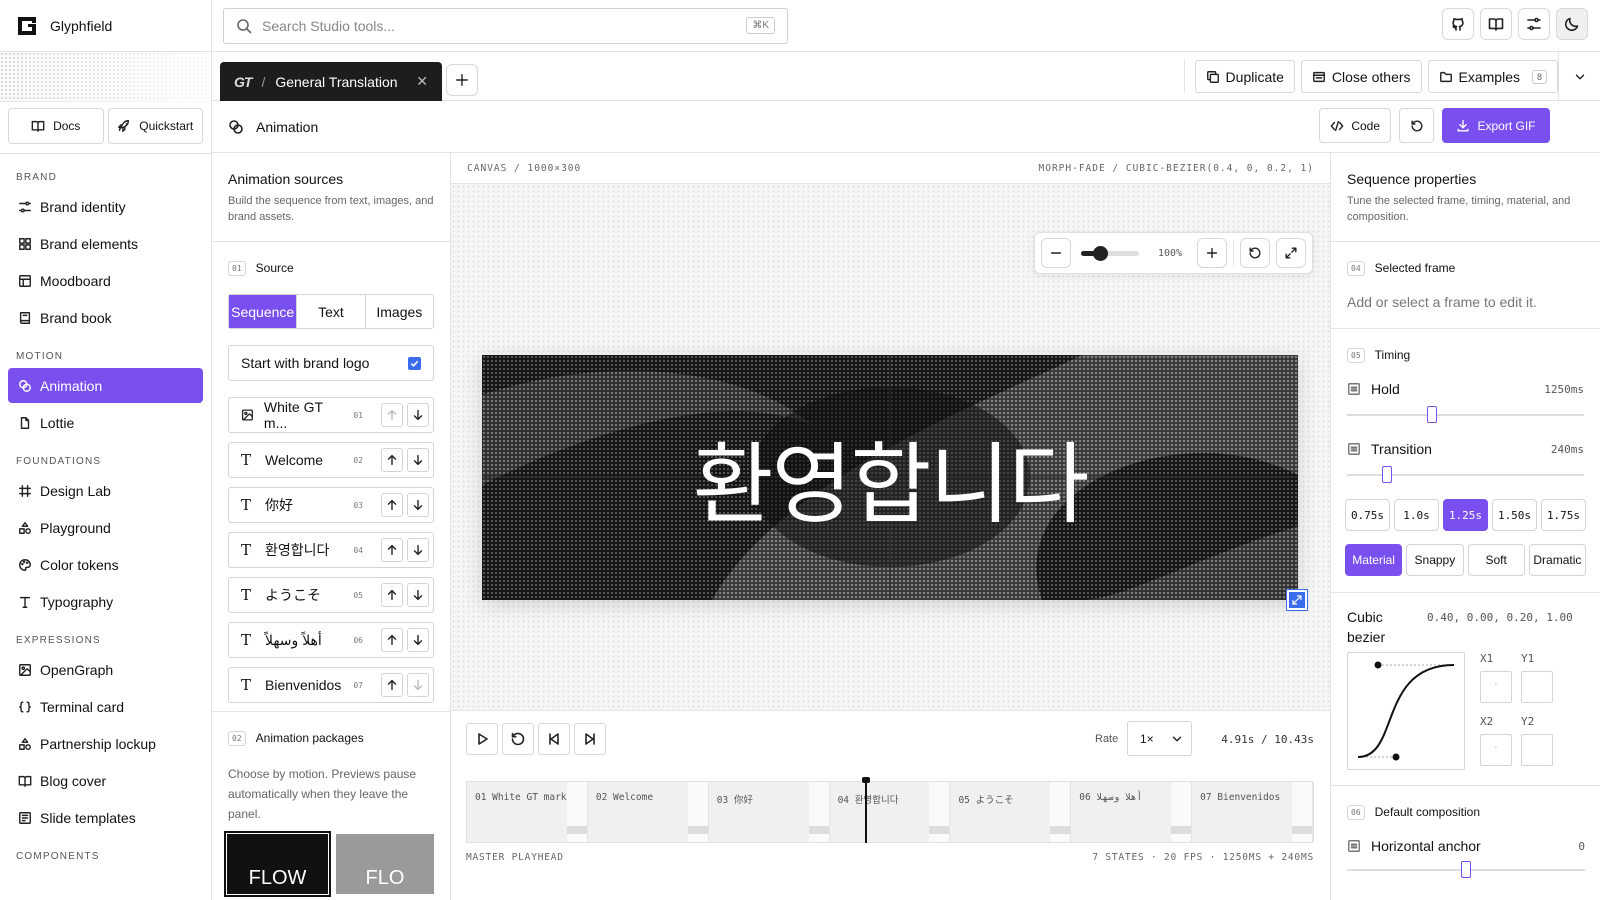 The height and width of the screenshot is (900, 1600). I want to click on sidebar-item-slide-templates: Slide templates, so click(105, 817).